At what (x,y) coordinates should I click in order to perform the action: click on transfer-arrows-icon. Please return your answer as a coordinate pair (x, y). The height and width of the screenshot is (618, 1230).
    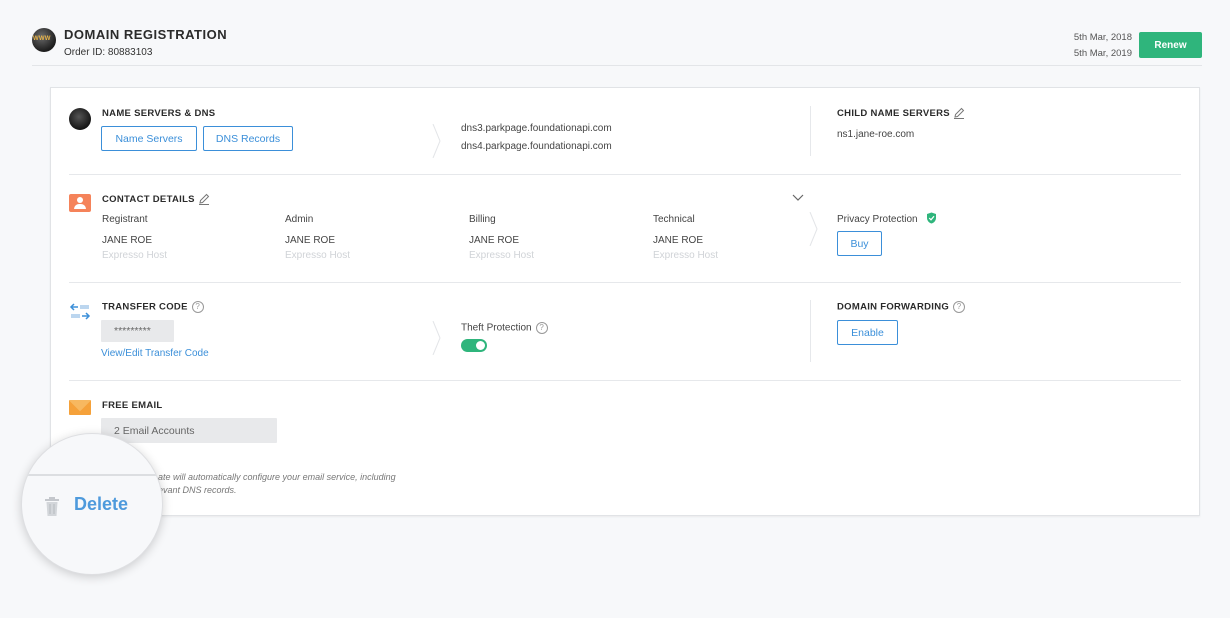
    Looking at the image, I should click on (80, 311).